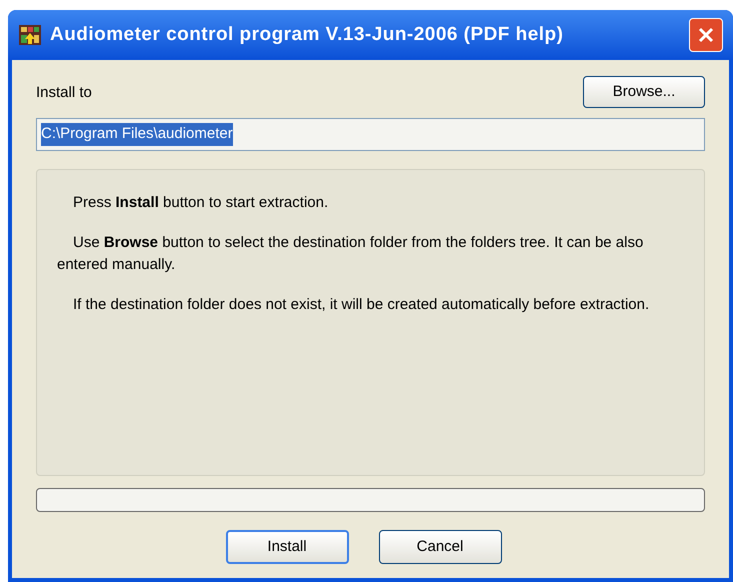  What do you see at coordinates (64, 92) in the screenshot?
I see `install-to-label: Install to` at bounding box center [64, 92].